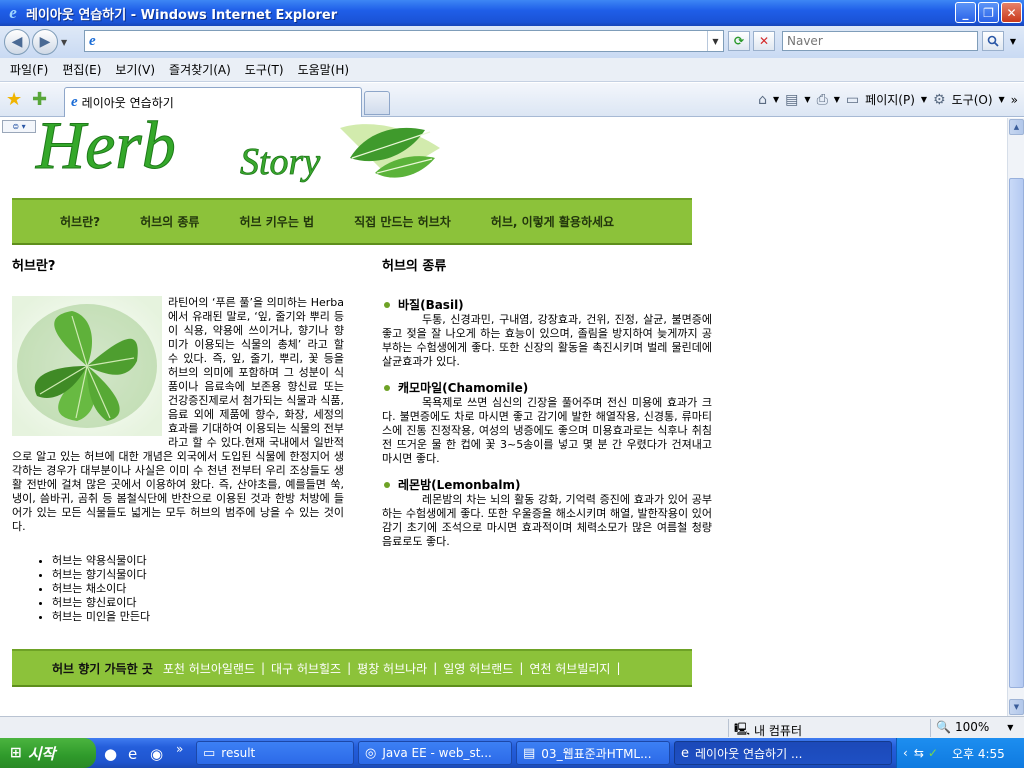 Image resolution: width=1024 pixels, height=768 pixels. What do you see at coordinates (978, 753) in the screenshot?
I see `clock: 오후 4:55` at bounding box center [978, 753].